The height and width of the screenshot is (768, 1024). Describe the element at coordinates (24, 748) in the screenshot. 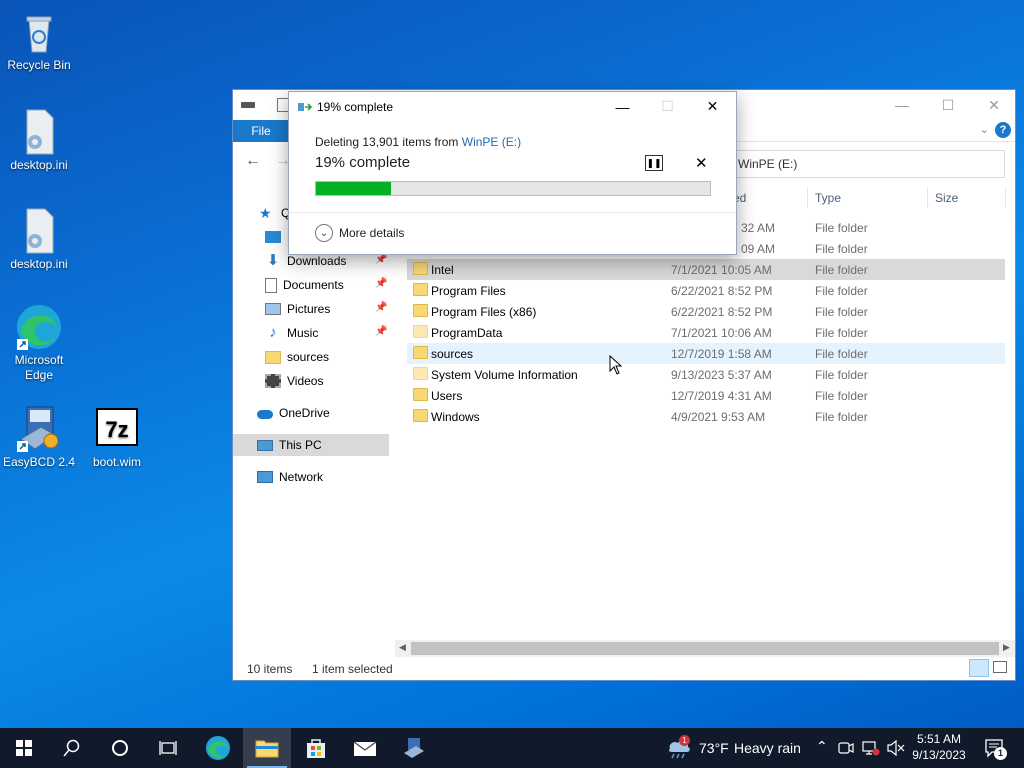

I see `start-button` at that location.